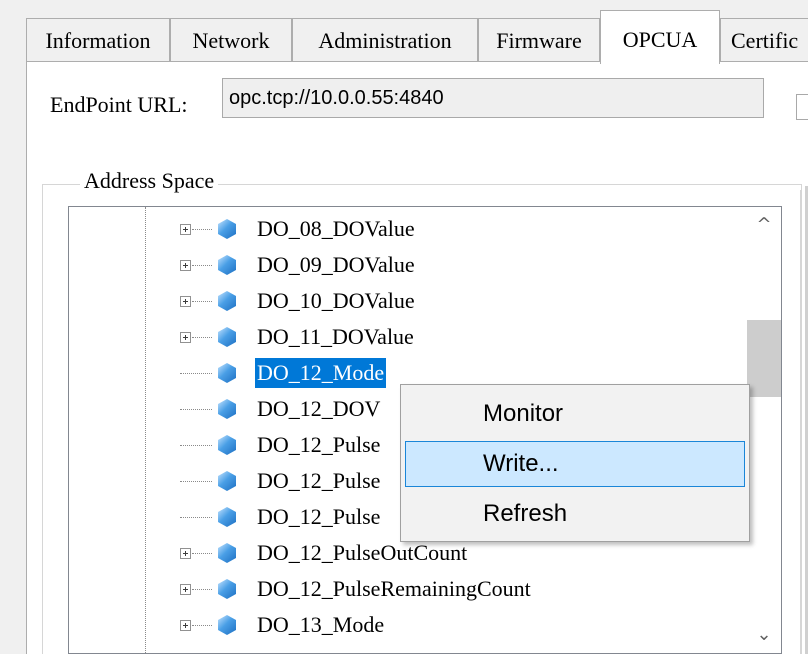 The width and height of the screenshot is (808, 654). What do you see at coordinates (764, 358) in the screenshot?
I see `scroll-thumb` at bounding box center [764, 358].